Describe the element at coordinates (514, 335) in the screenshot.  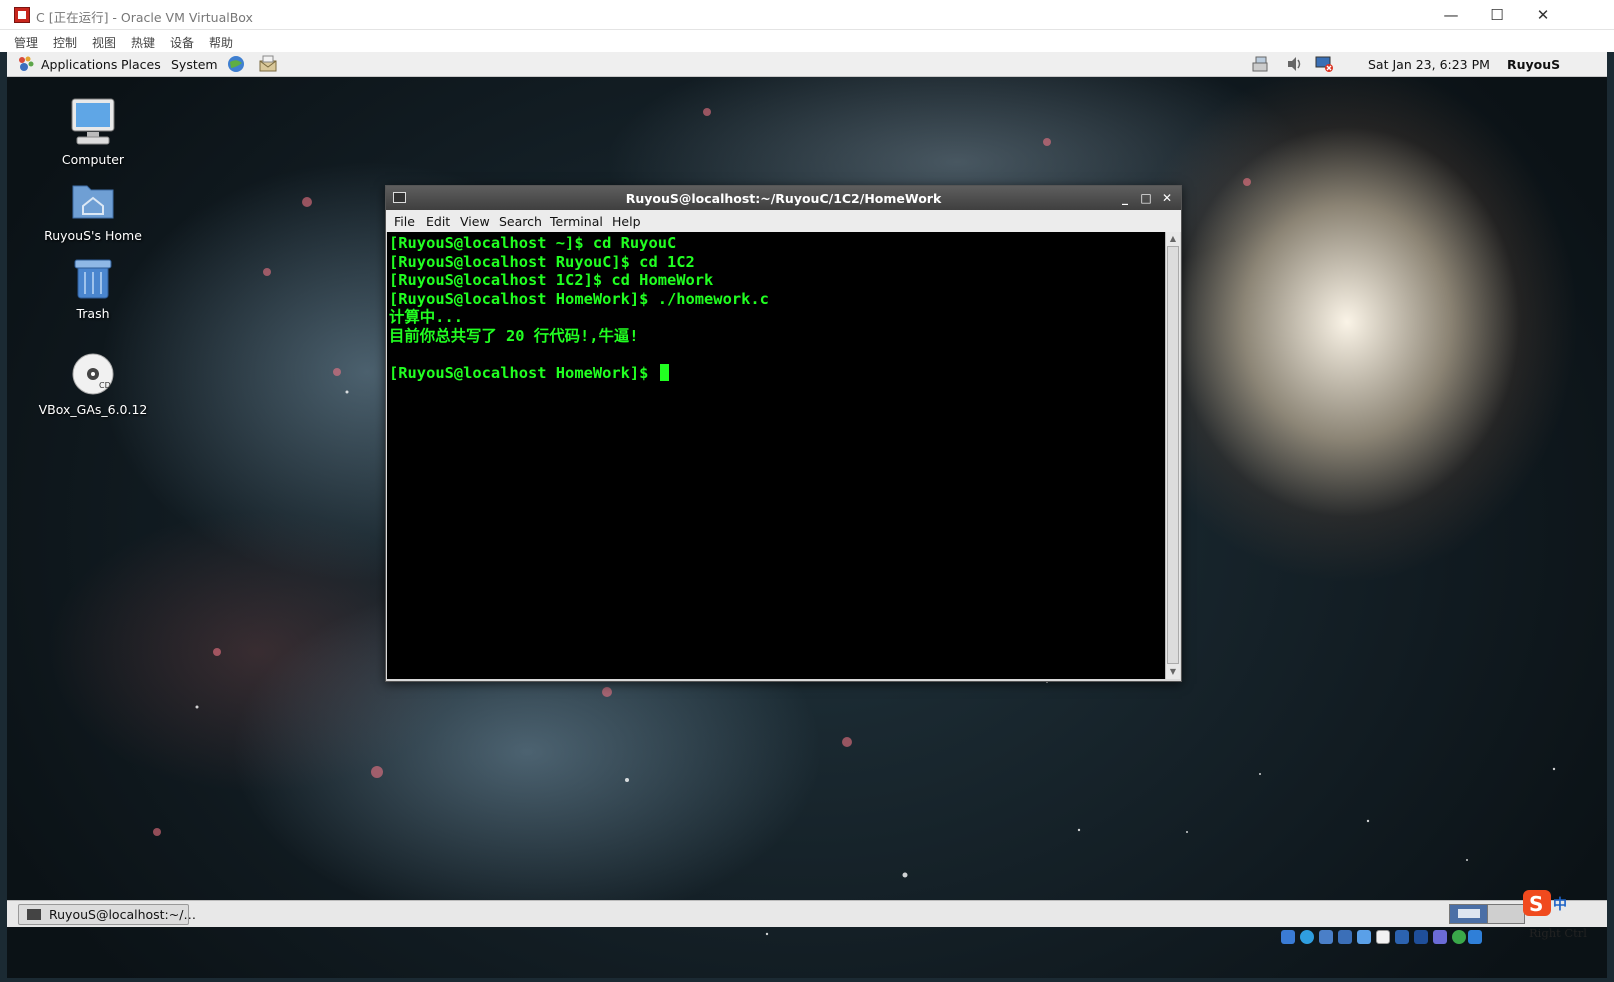
I see `terminal-line: 目前你总共写了 20 行代码!,牛逼!` at that location.